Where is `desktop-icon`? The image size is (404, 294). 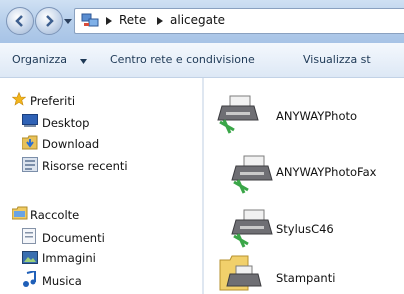 desktop-icon is located at coordinates (30, 120).